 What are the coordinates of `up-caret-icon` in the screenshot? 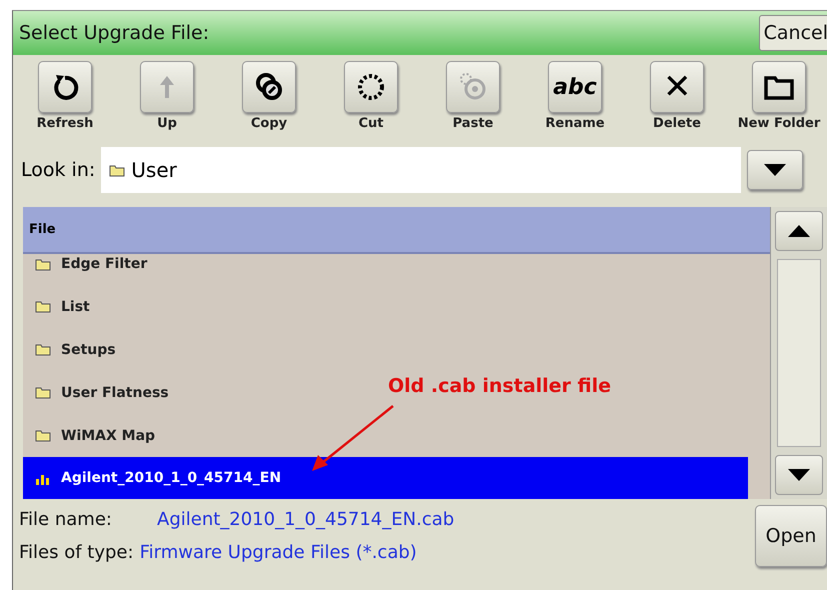 It's located at (799, 231).